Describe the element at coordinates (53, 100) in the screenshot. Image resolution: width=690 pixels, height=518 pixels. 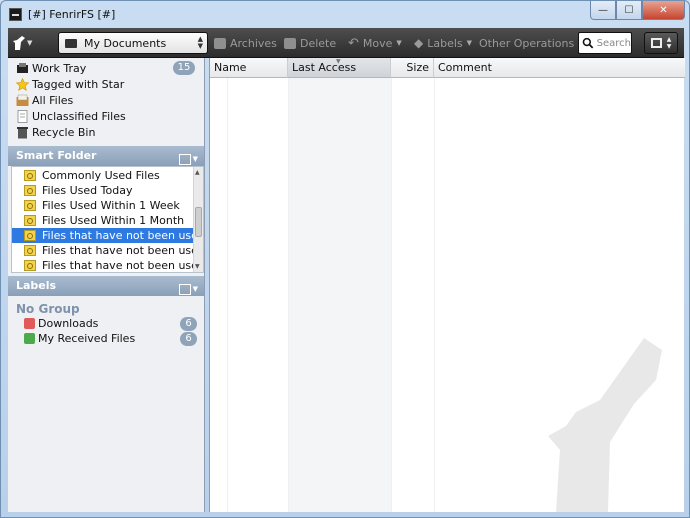
I see `nav-item-label: All Files` at that location.